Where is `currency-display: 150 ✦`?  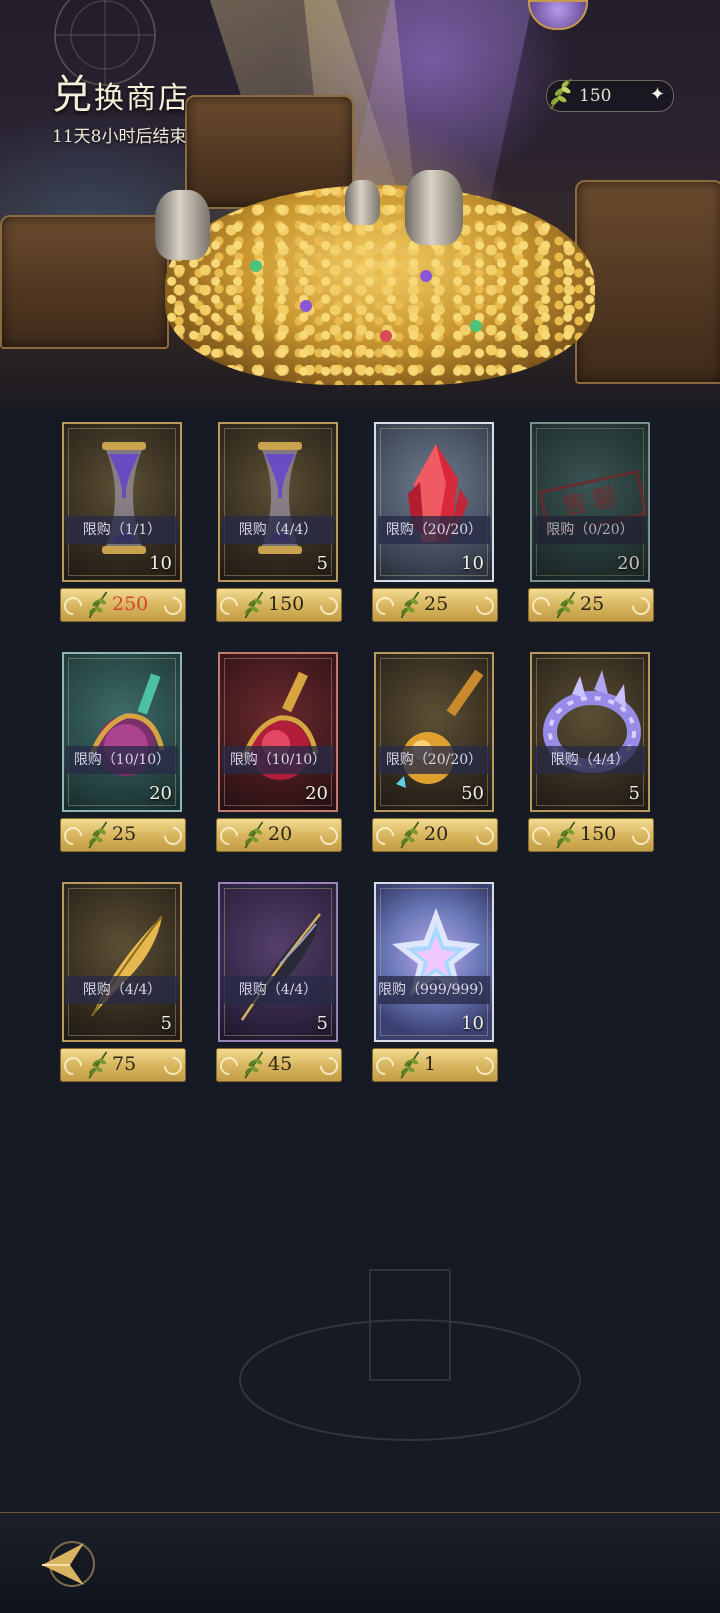
currency-display: 150 ✦ is located at coordinates (610, 95).